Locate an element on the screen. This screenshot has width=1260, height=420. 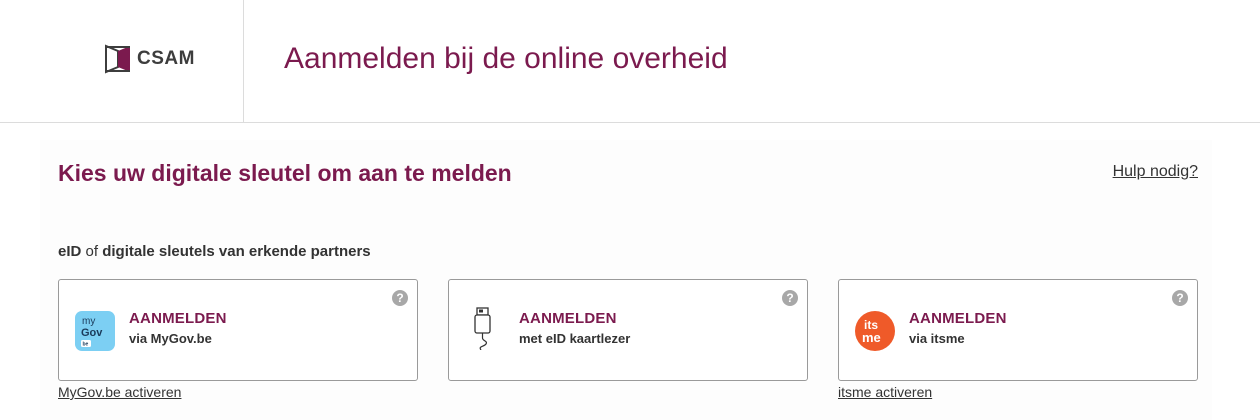
mygov-icon-text-be: be is located at coordinates (86, 345).